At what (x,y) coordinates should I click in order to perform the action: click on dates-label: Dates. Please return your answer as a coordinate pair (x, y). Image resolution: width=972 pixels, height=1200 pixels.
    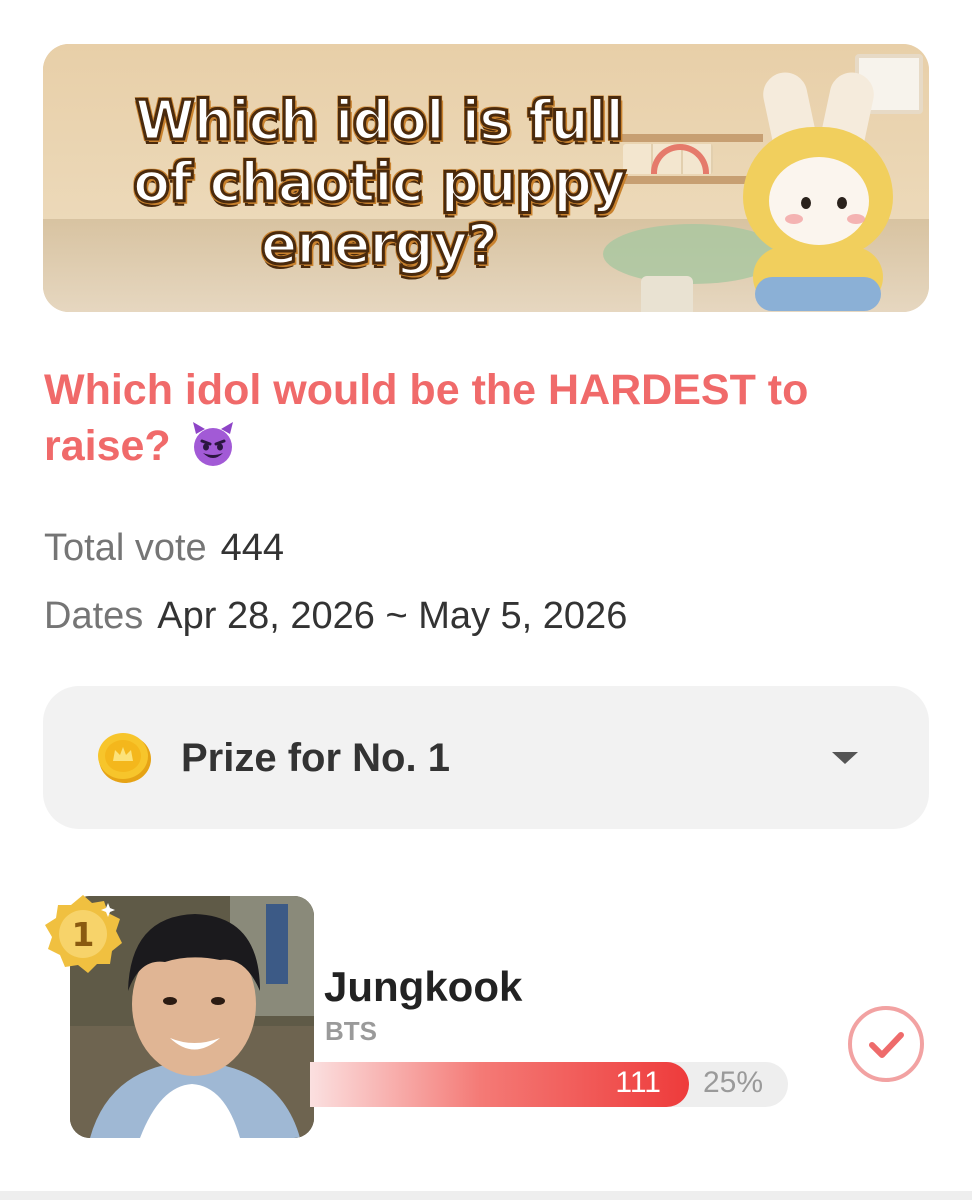
    Looking at the image, I should click on (94, 616).